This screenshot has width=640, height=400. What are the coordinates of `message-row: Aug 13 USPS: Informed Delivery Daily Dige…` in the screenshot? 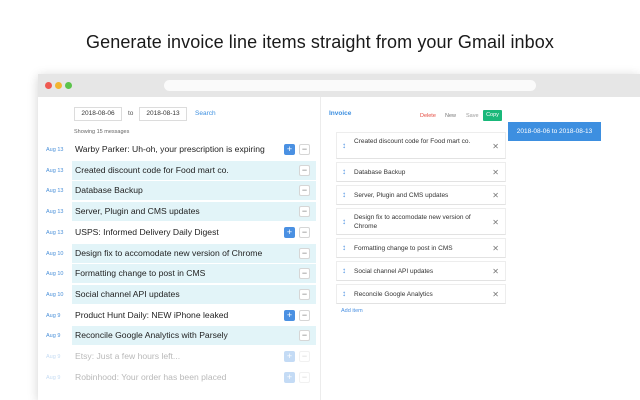 It's located at (179, 233).